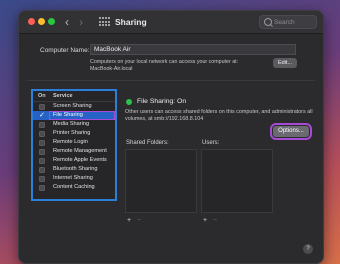  Describe the element at coordinates (41, 21) in the screenshot. I see `minimize-window-button` at that location.